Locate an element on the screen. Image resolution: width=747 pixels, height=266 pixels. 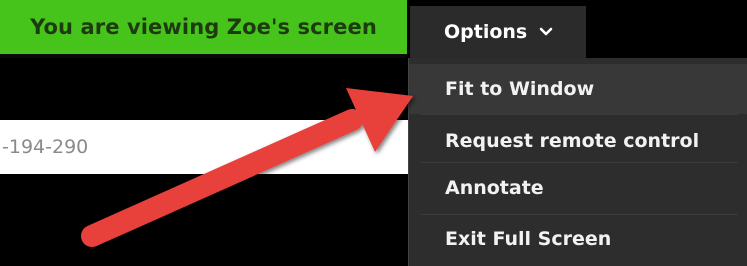
menu-item-fit-to-window: Fit to Window is located at coordinates (578, 89).